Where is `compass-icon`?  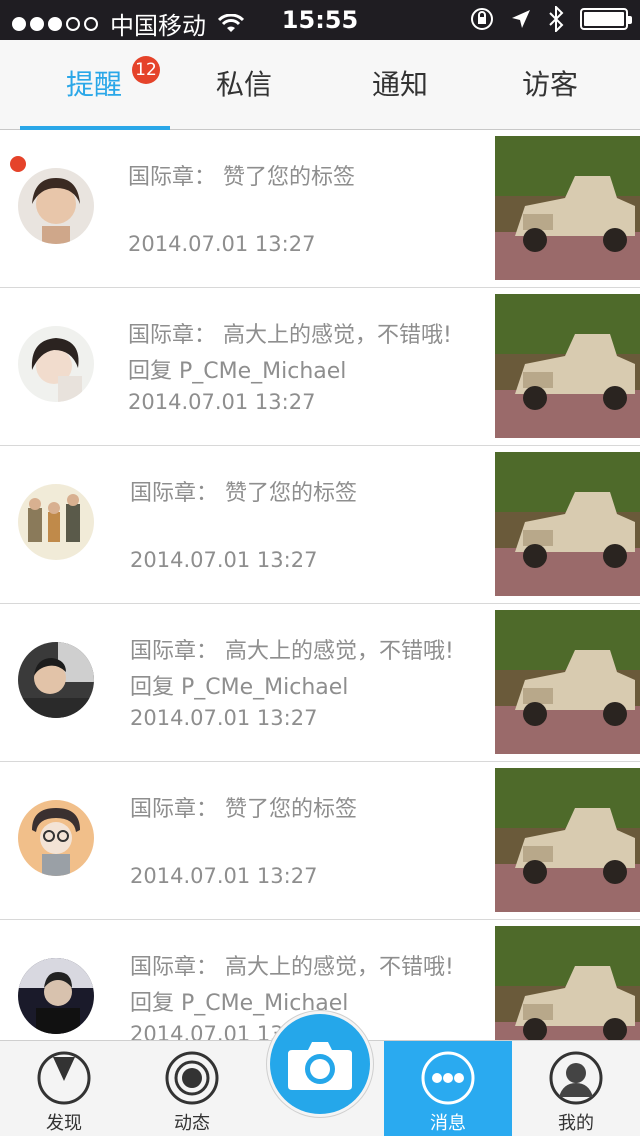
compass-icon is located at coordinates (64, 1078).